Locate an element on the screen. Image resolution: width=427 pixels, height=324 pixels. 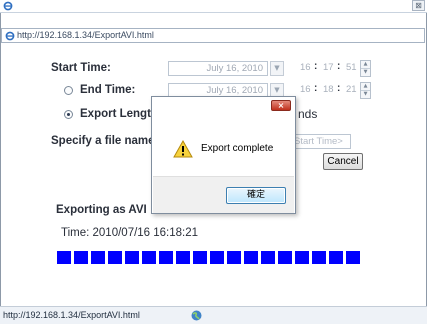
export-time-text: Time: 2010/07/16 16:18:21 is located at coordinates (130, 233).